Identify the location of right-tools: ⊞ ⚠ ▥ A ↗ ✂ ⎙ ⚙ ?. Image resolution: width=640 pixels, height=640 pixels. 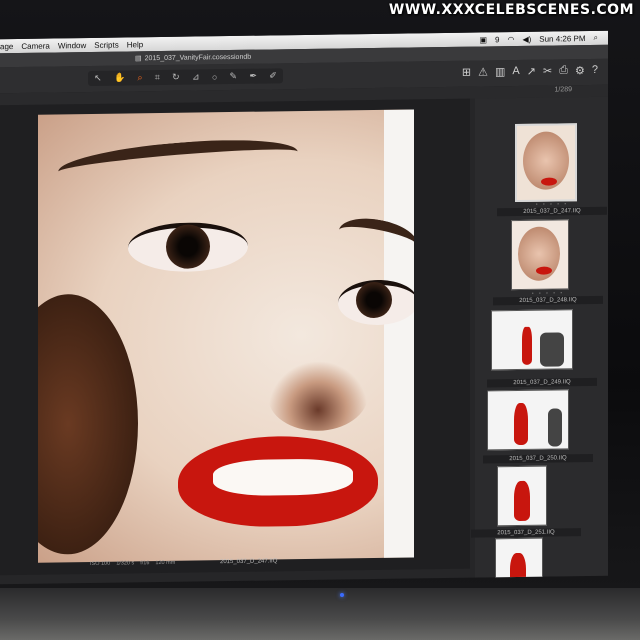
(530, 71).